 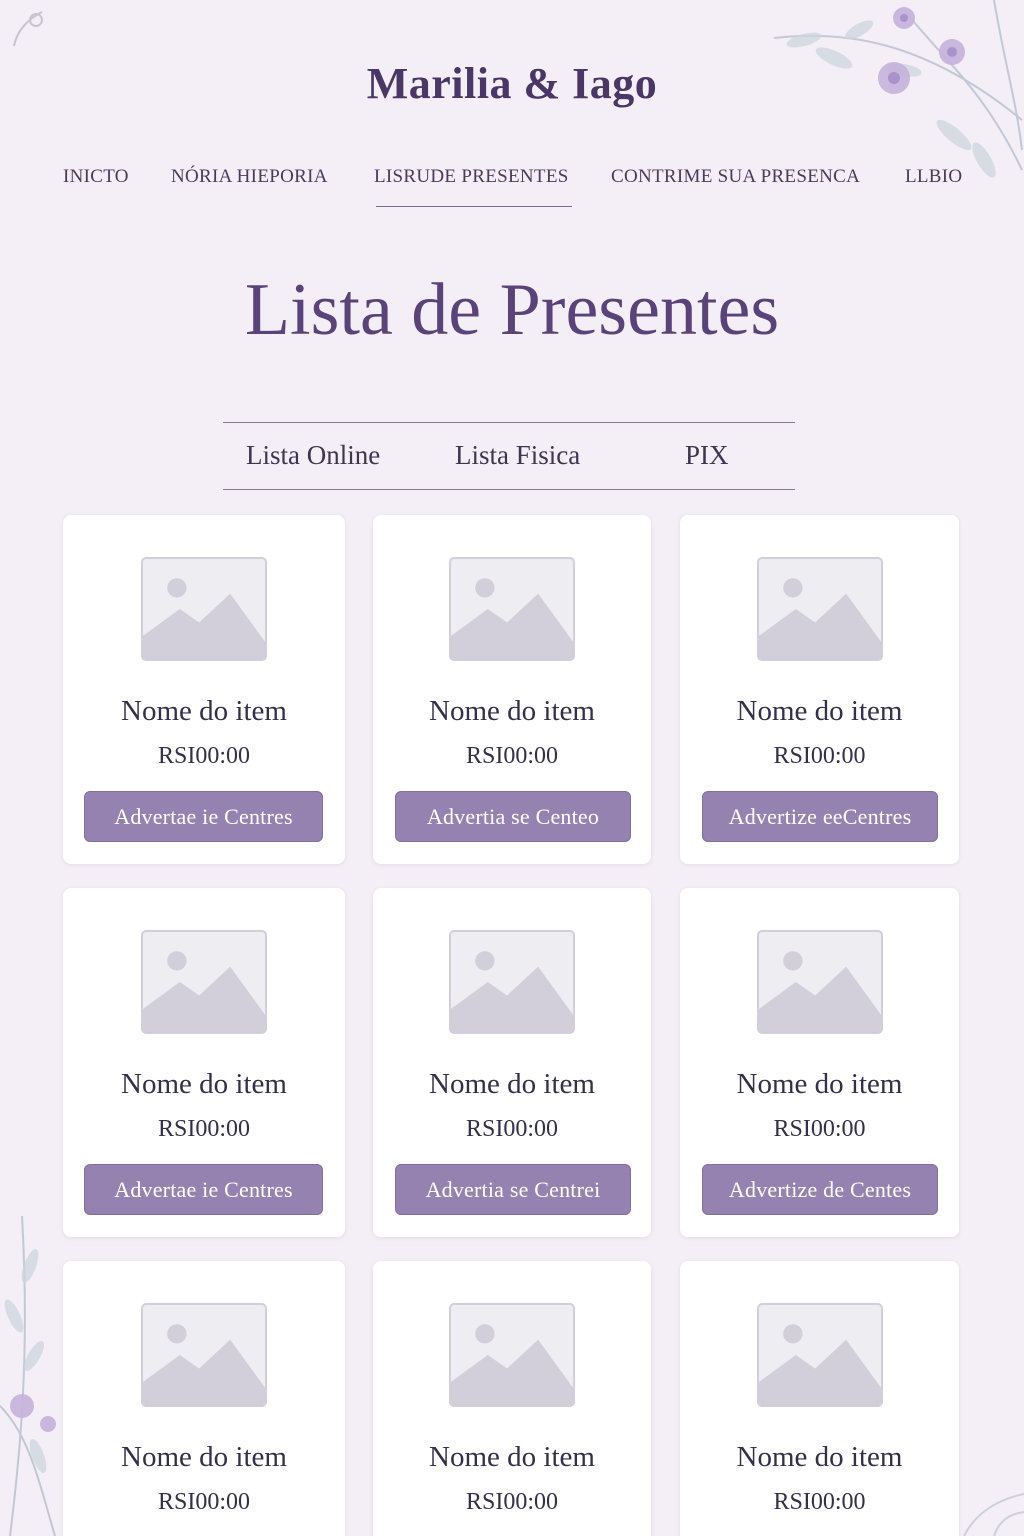 What do you see at coordinates (513, 816) in the screenshot?
I see `give-gift-button: Advertia se Centeo` at bounding box center [513, 816].